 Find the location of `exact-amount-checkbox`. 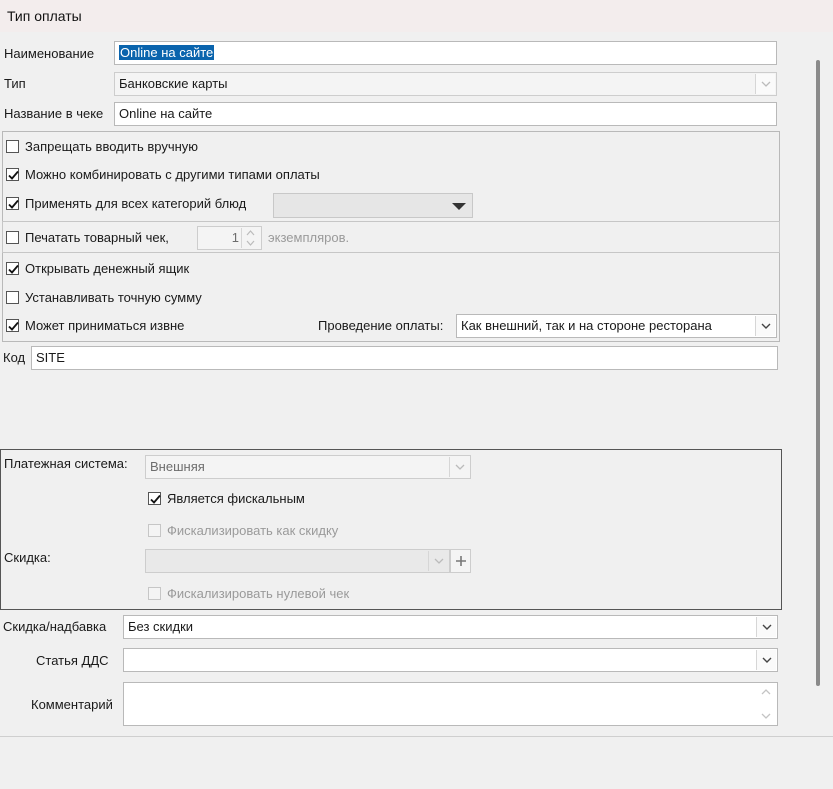

exact-amount-checkbox is located at coordinates (12, 297).